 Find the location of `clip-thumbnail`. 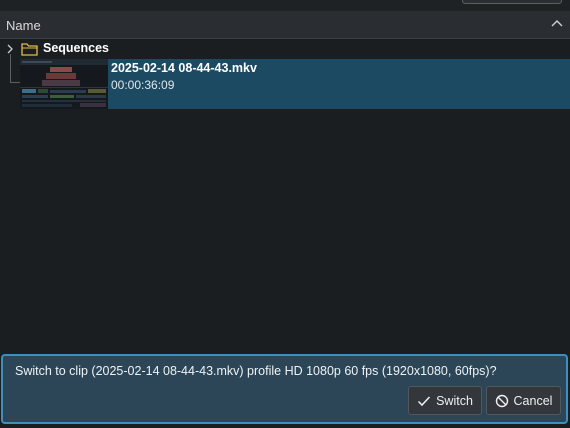

clip-thumbnail is located at coordinates (64, 84).